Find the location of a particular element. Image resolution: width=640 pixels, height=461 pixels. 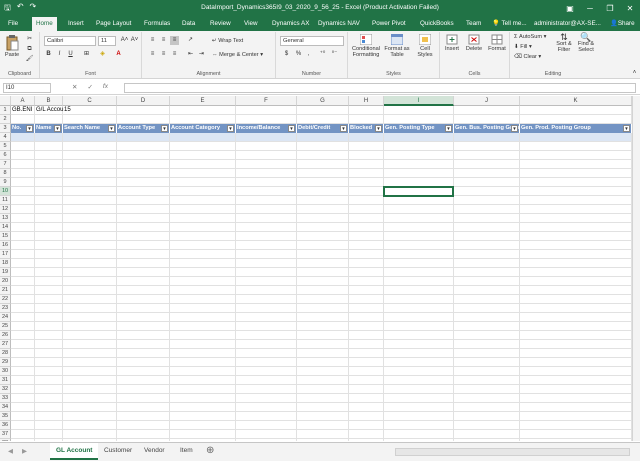

table-header-cell: Gen. Bus. Posting Group ▼ is located at coordinates (487, 128).